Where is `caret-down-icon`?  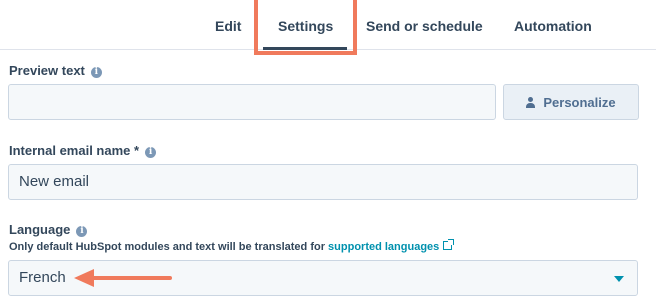 caret-down-icon is located at coordinates (619, 279).